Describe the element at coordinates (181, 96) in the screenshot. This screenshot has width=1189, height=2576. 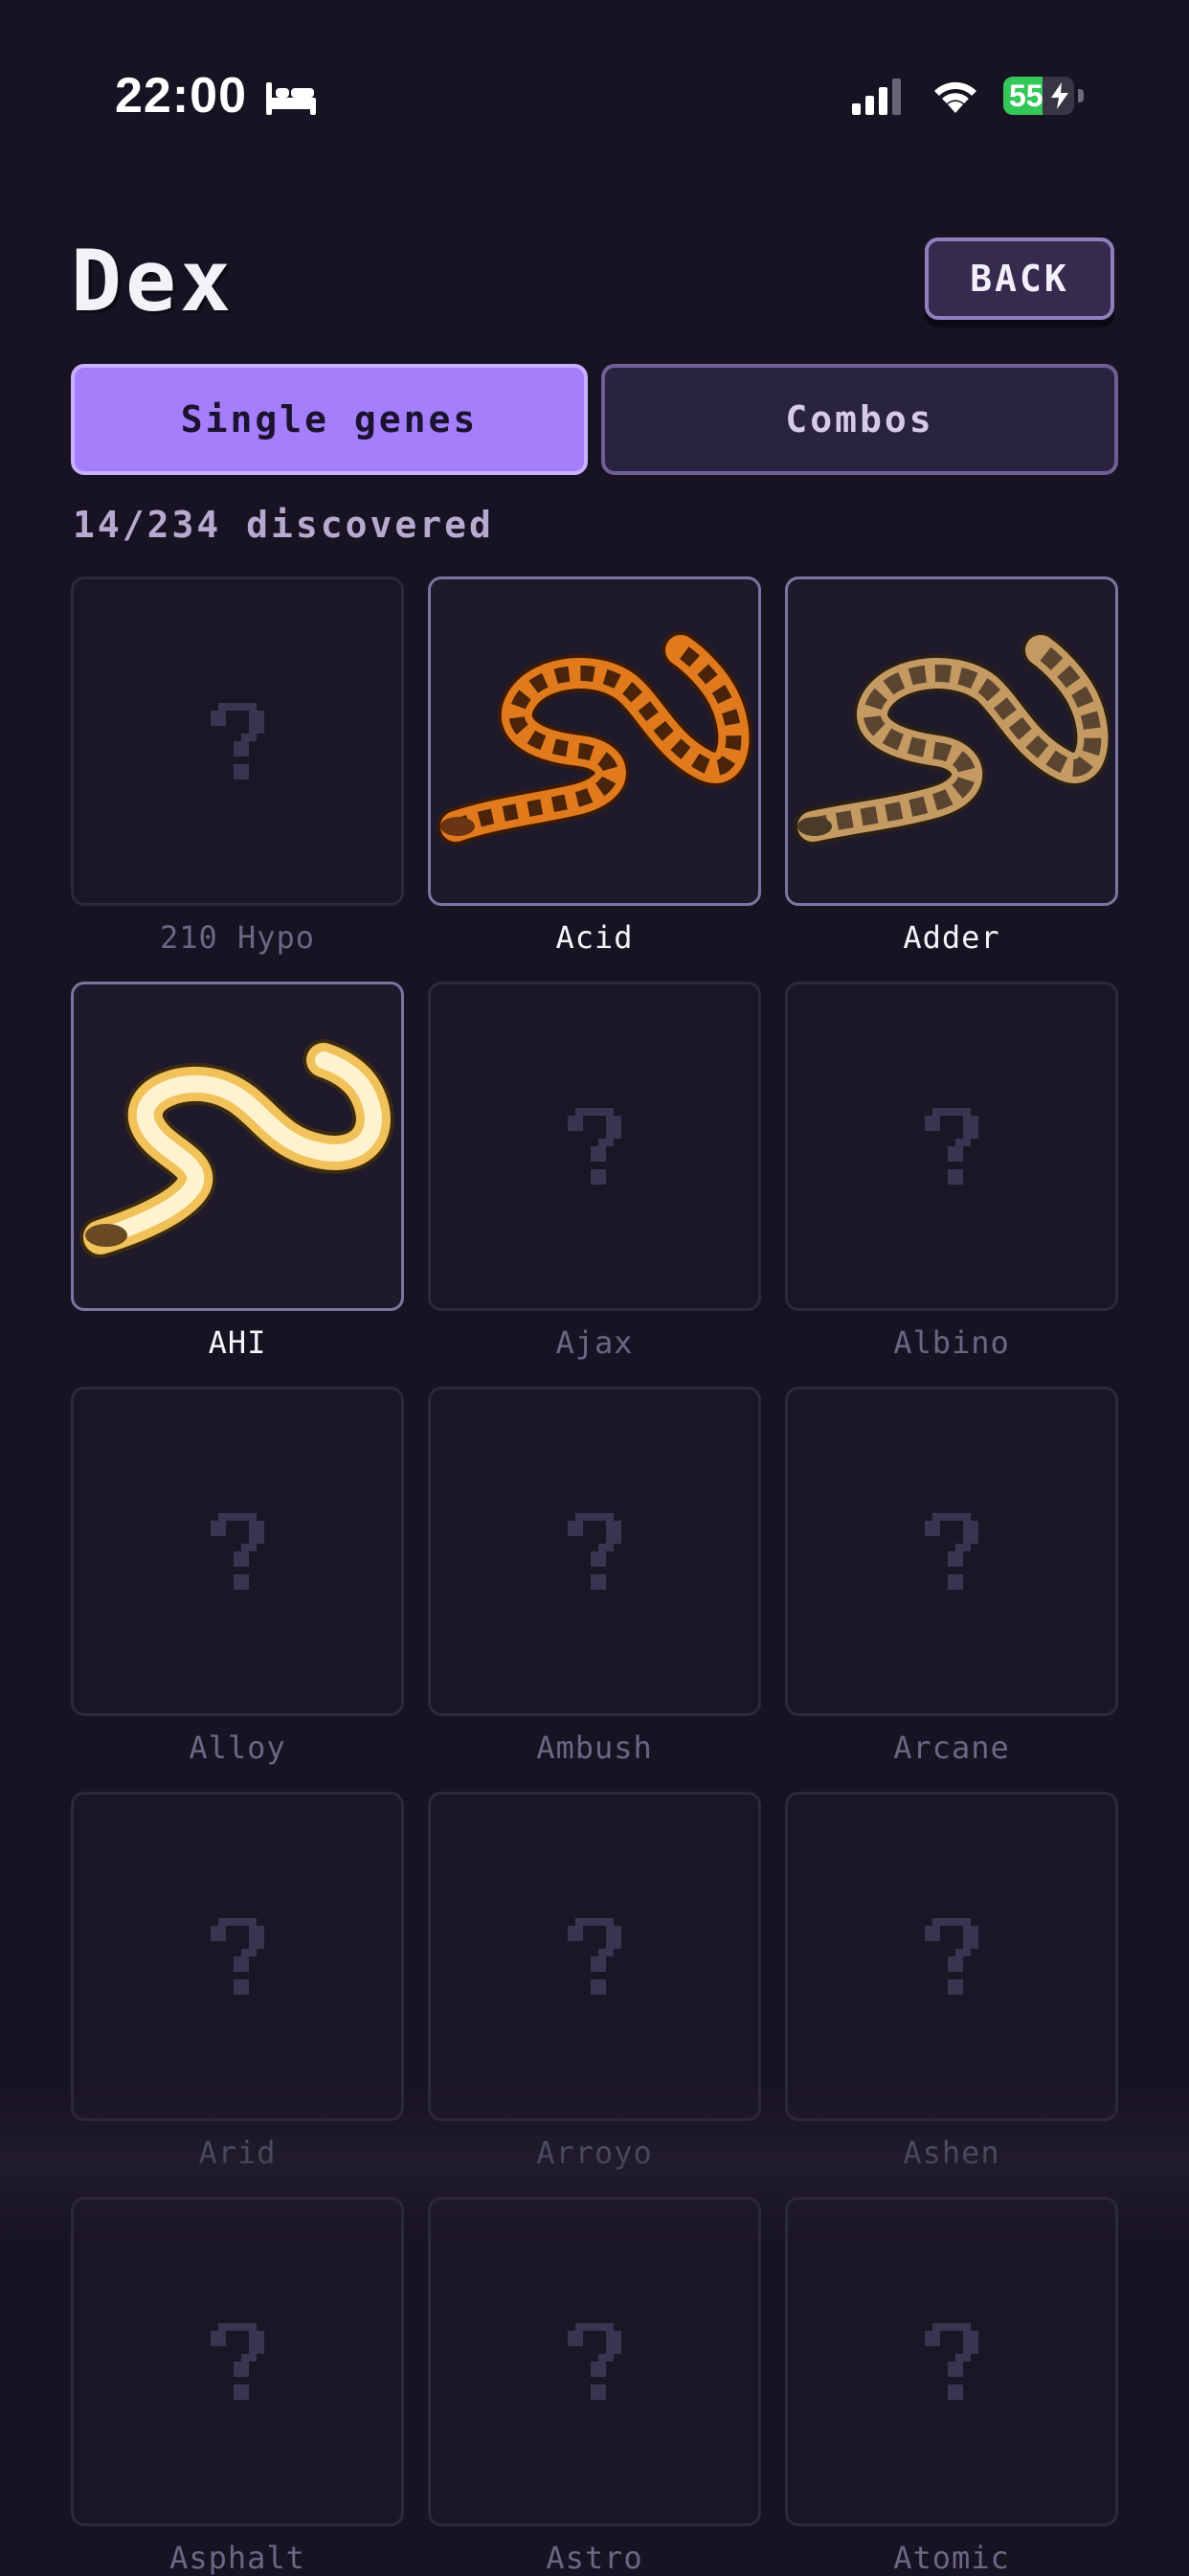
I see `status-time: 22:00` at that location.